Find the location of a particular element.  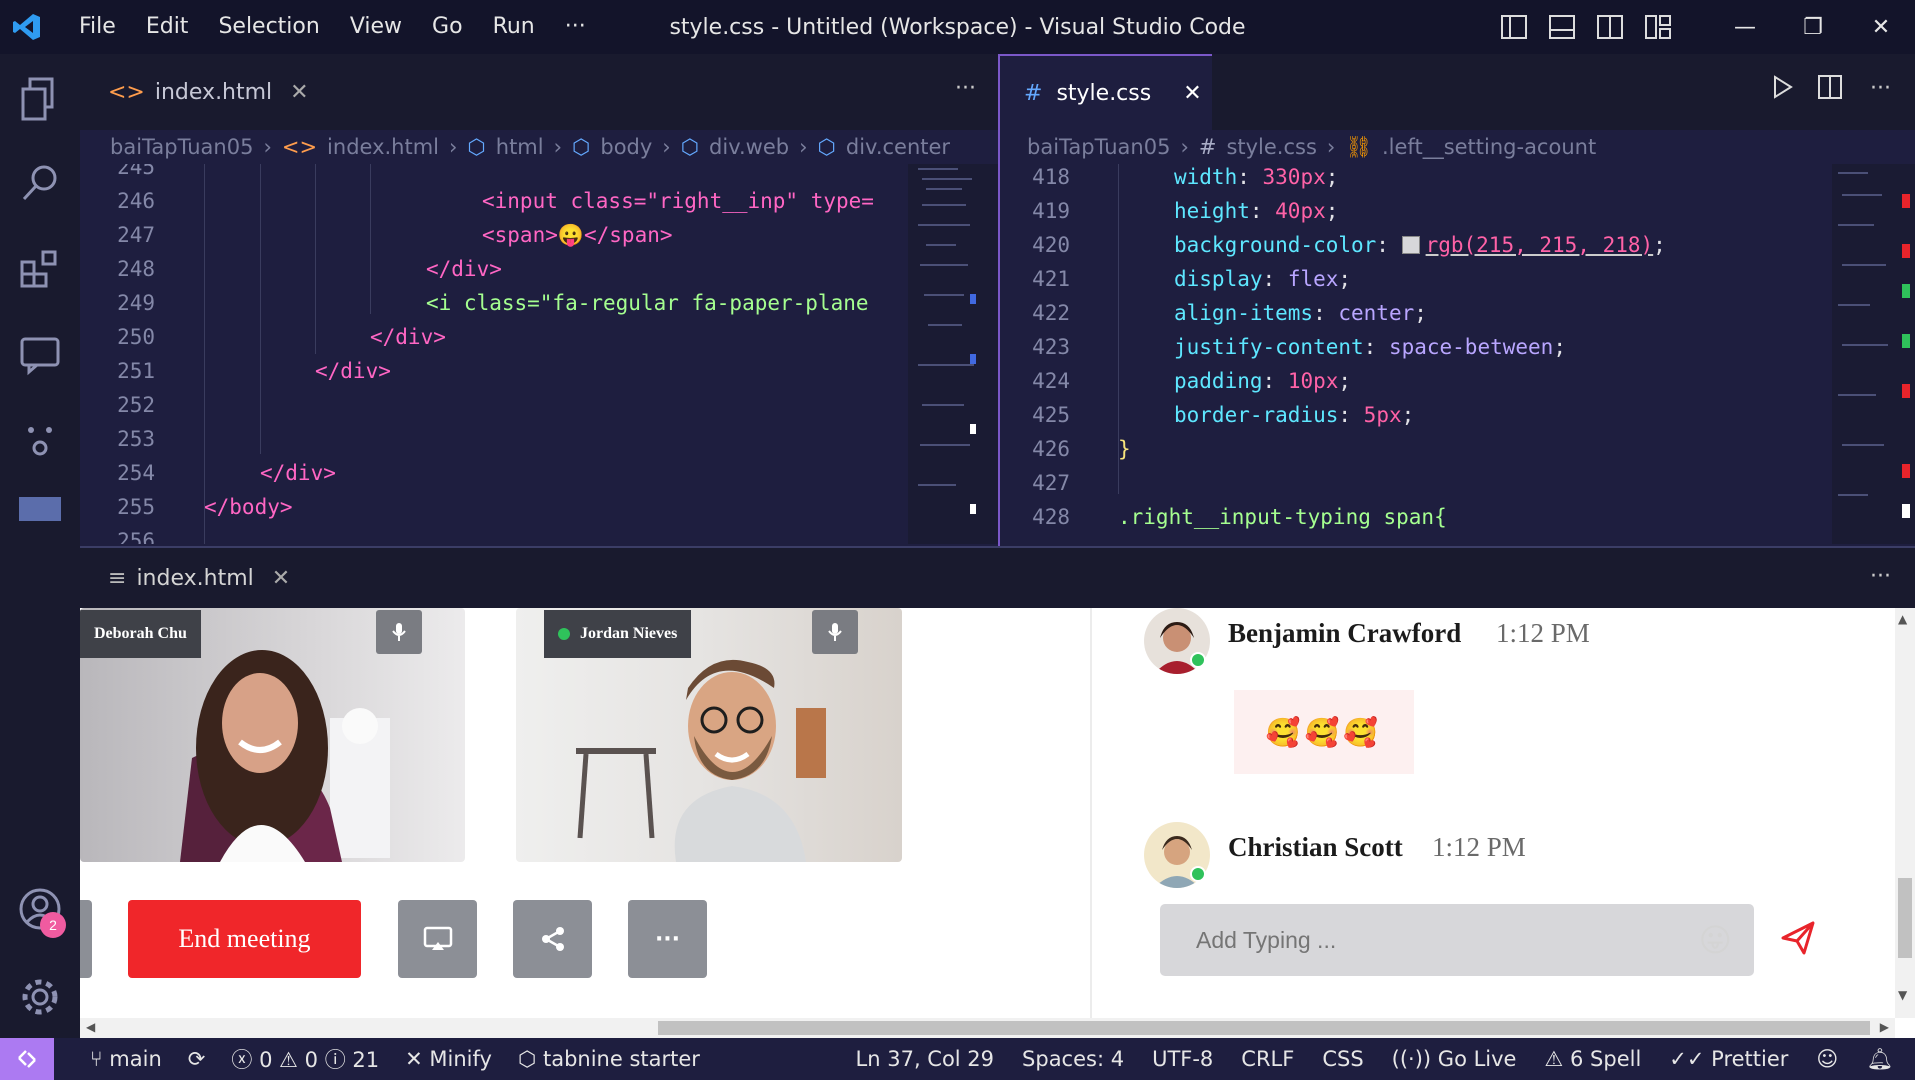

menu-go: Go is located at coordinates (447, 27).